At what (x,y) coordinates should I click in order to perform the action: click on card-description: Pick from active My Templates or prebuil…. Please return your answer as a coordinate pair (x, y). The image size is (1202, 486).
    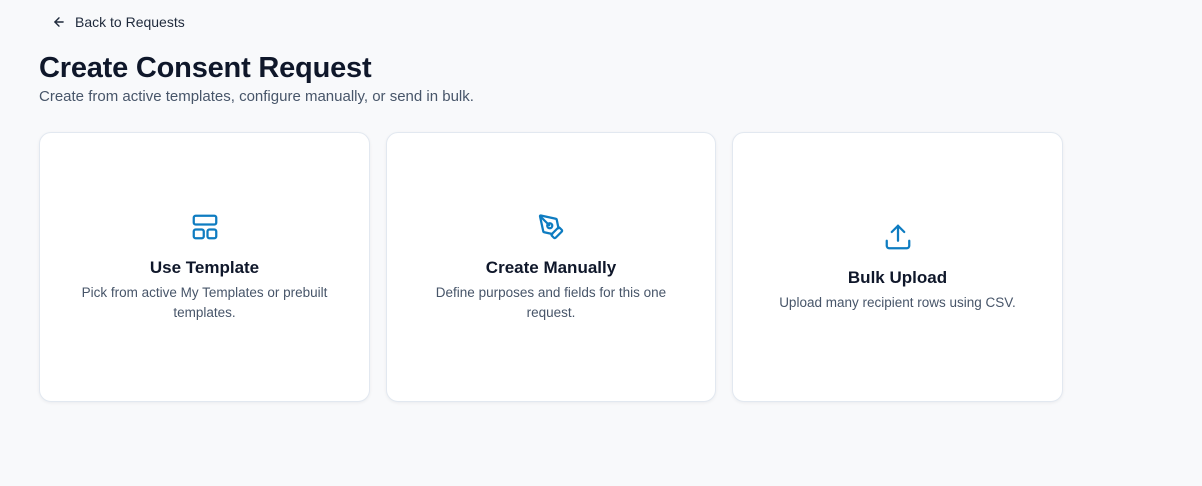
    Looking at the image, I should click on (204, 302).